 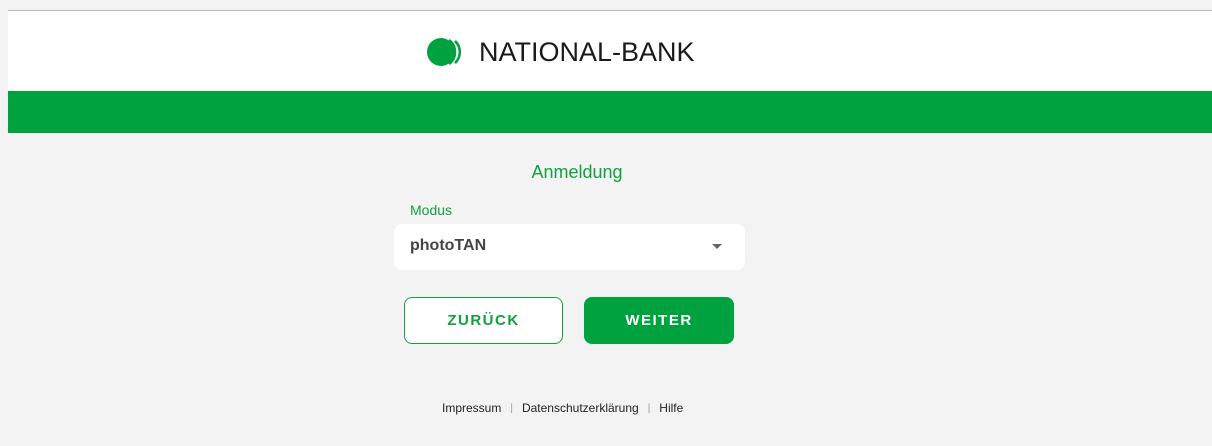 I want to click on help-link: Hilfe, so click(x=671, y=408).